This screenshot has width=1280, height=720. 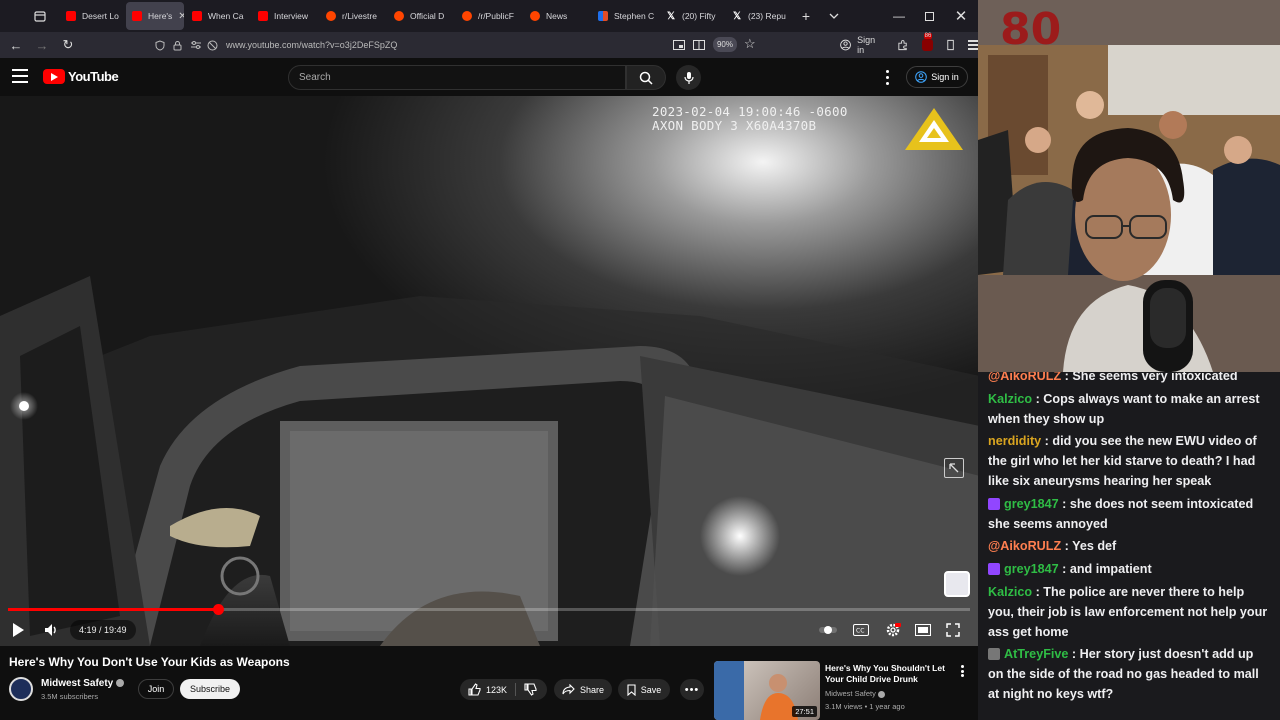 What do you see at coordinates (210, 689) in the screenshot?
I see `subscribe-button: Subscribe` at bounding box center [210, 689].